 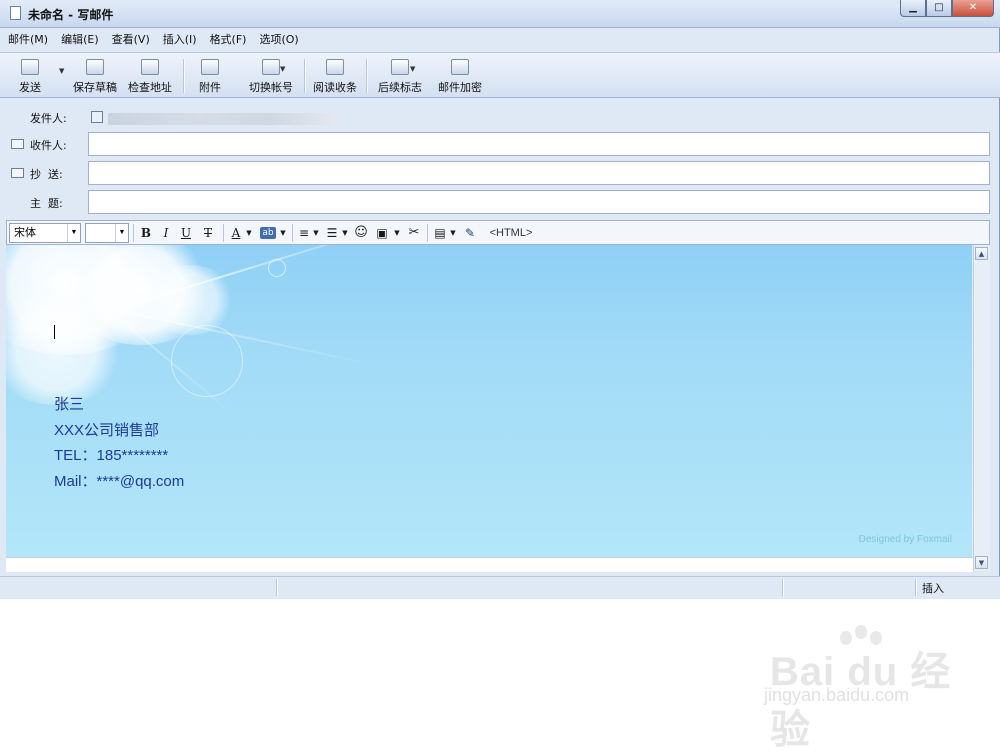 What do you see at coordinates (26, 40) in the screenshot?
I see `menu-mail: 邮件(M)` at bounding box center [26, 40].